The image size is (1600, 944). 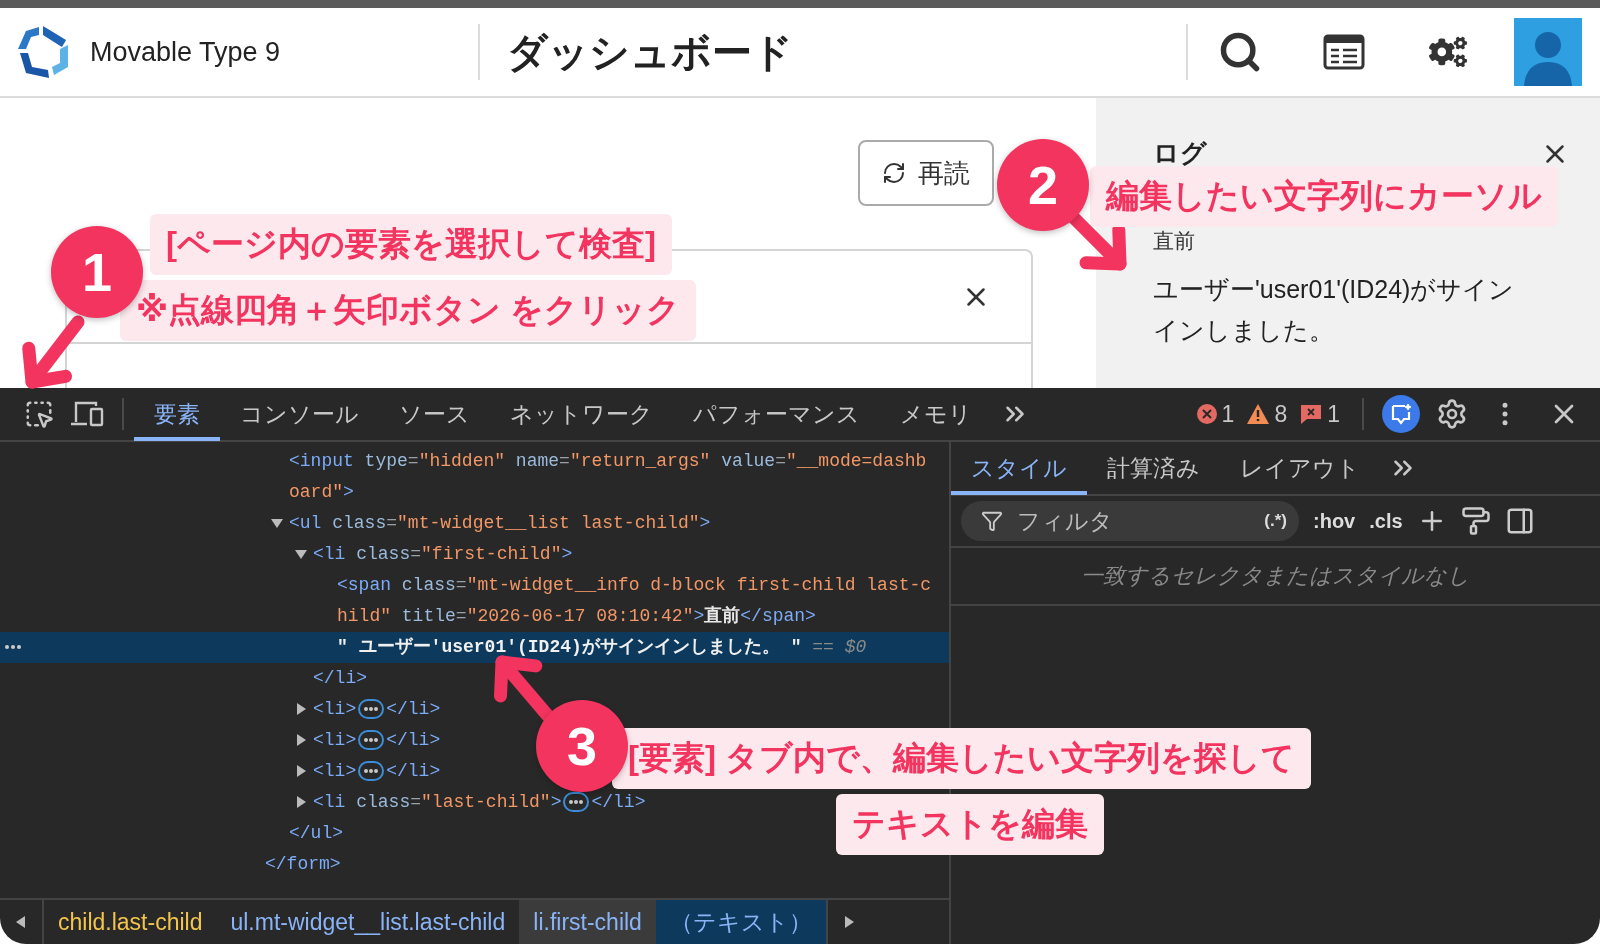 I want to click on styles-tab: レイアウト, so click(x=1300, y=468).